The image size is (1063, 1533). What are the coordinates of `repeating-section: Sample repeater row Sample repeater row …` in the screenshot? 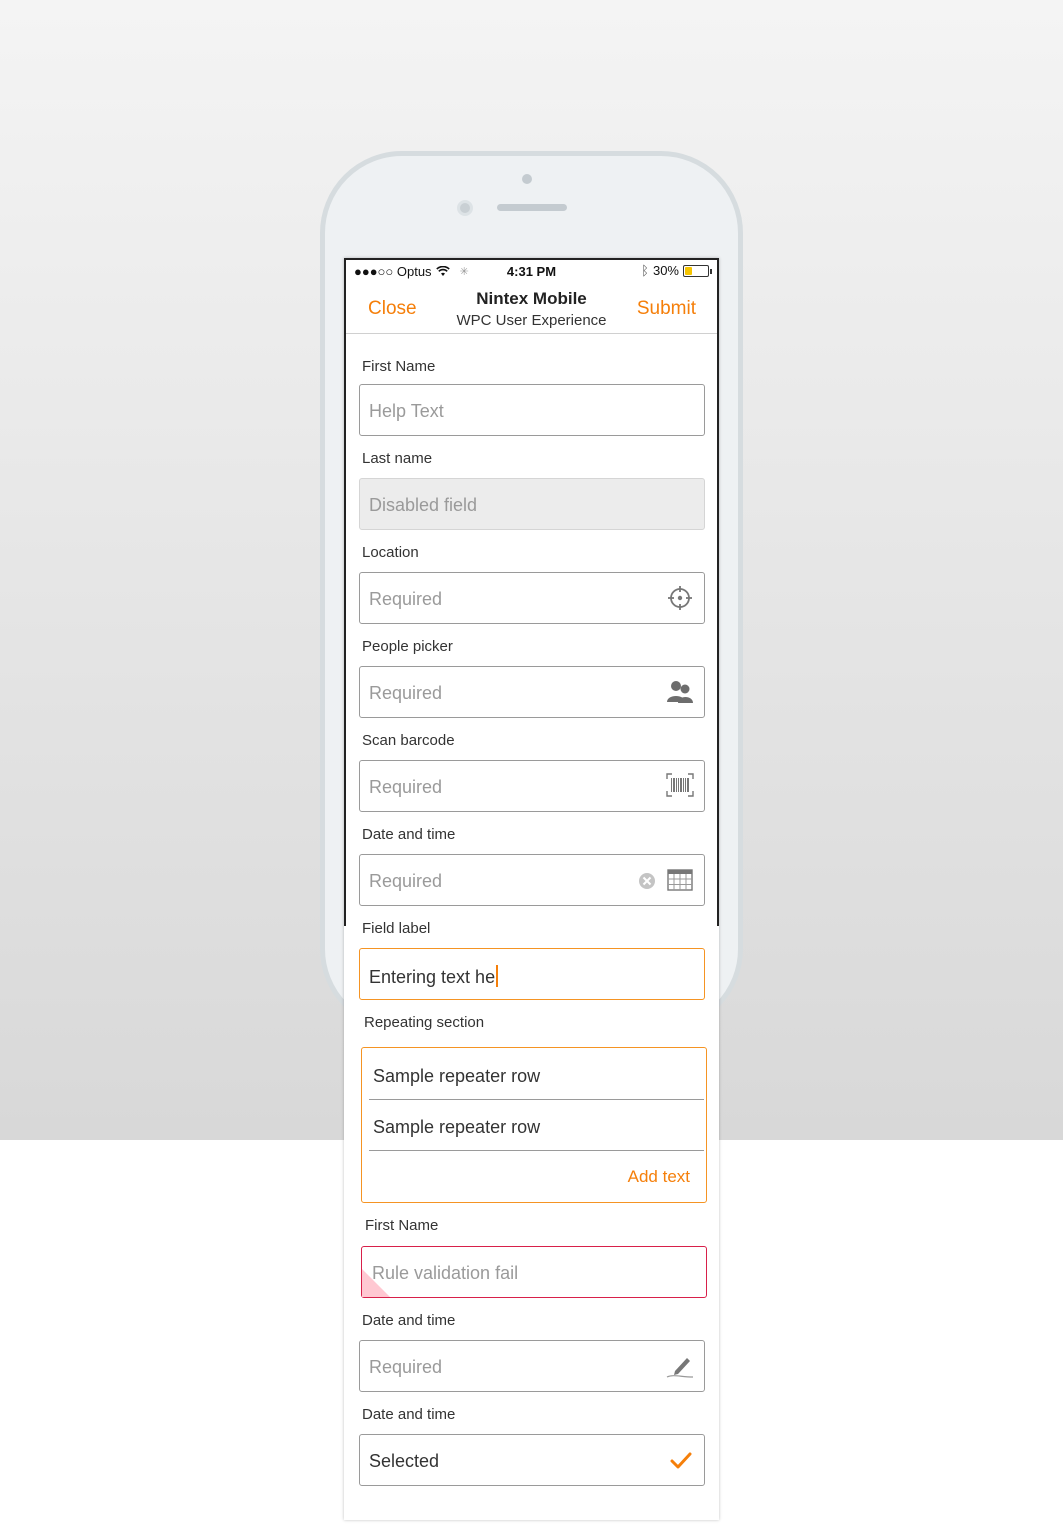 It's located at (534, 1125).